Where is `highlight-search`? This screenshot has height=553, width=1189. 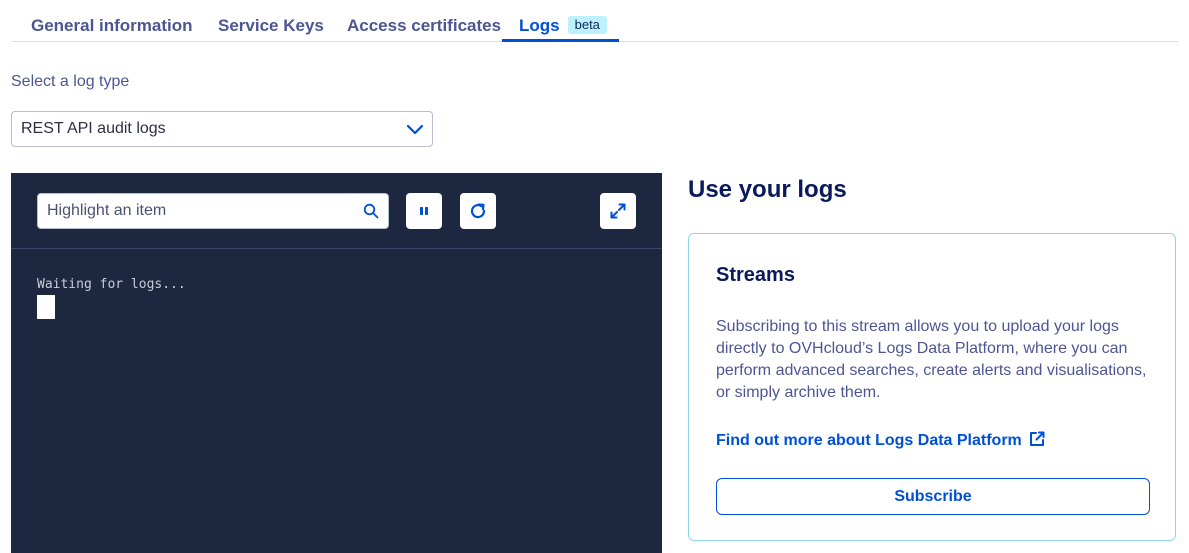 highlight-search is located at coordinates (213, 211).